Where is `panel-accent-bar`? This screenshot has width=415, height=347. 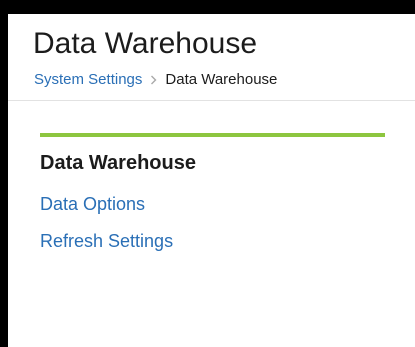
panel-accent-bar is located at coordinates (212, 135).